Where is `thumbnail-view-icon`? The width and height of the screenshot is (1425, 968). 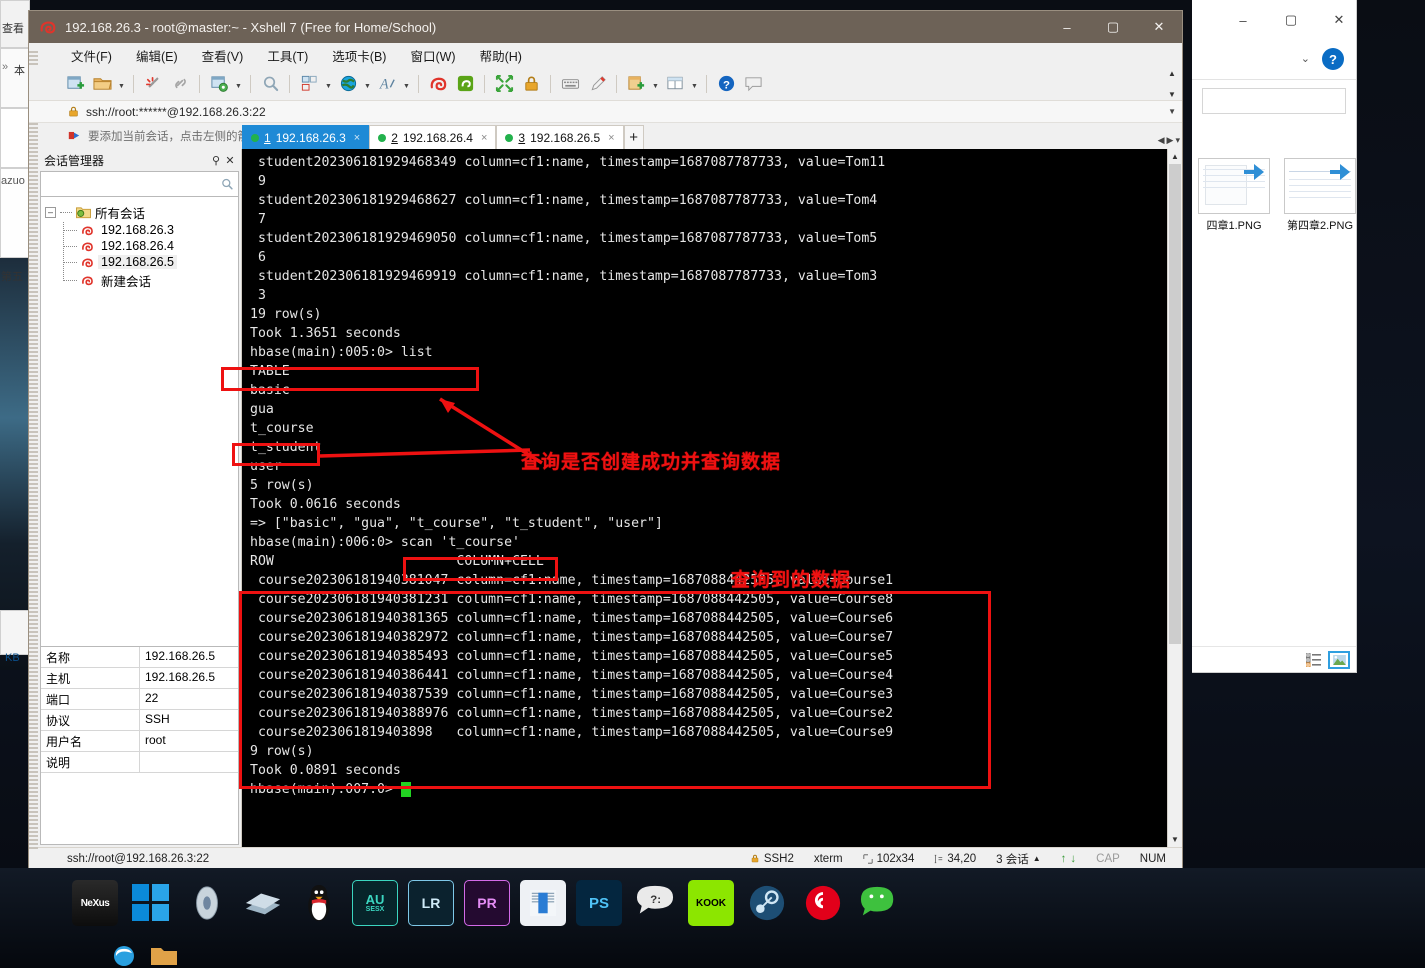
thumbnail-view-icon is located at coordinates (1339, 659).